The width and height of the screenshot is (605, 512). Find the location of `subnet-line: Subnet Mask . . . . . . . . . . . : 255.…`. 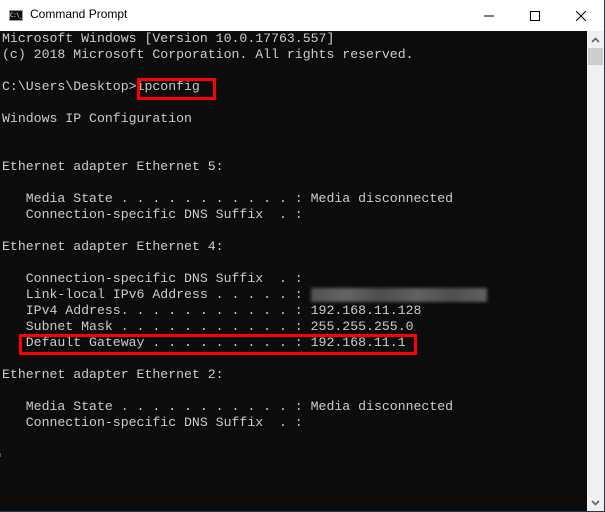

subnet-line: Subnet Mask . . . . . . . . . . . : 255.… is located at coordinates (208, 326).